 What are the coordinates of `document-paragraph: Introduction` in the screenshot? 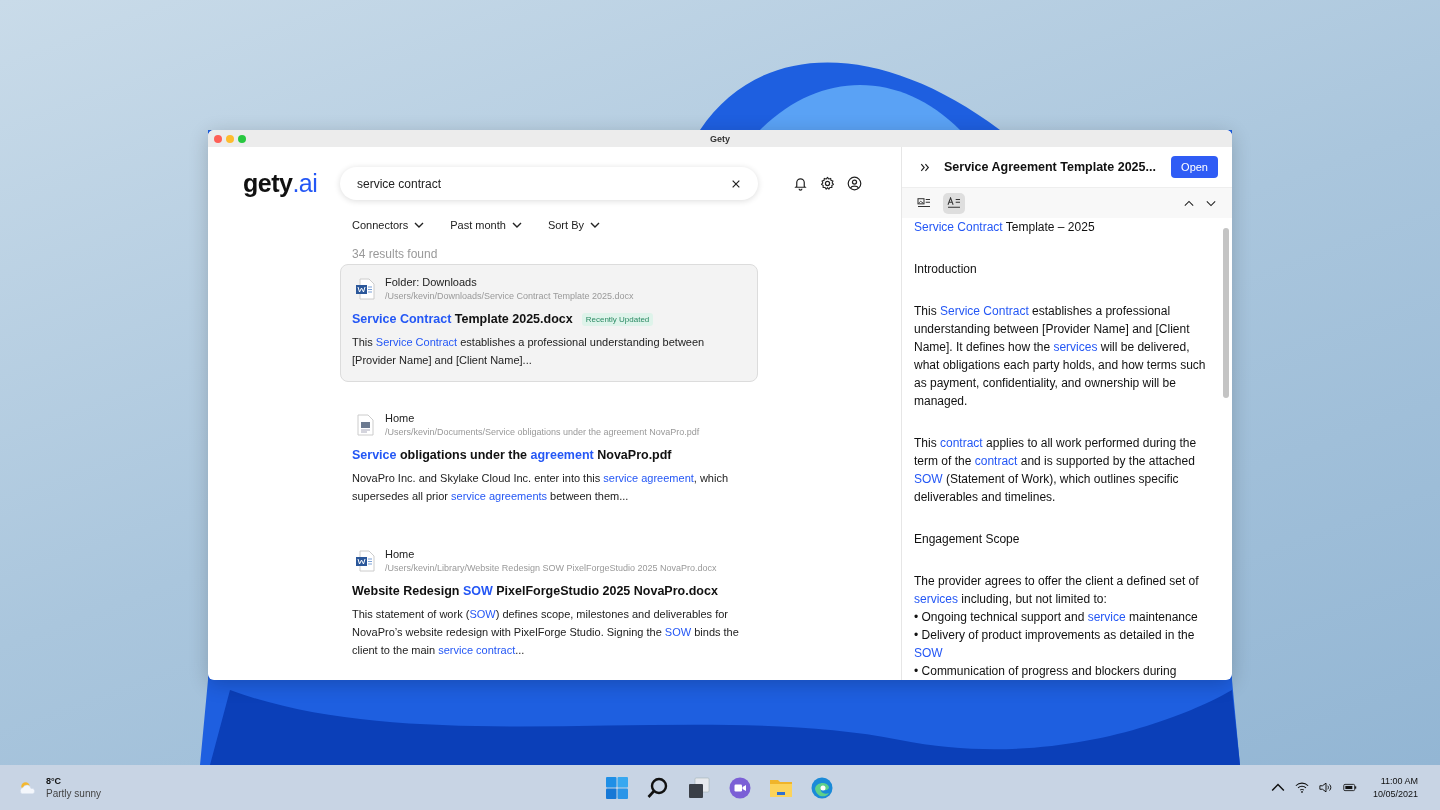 It's located at (946, 269).